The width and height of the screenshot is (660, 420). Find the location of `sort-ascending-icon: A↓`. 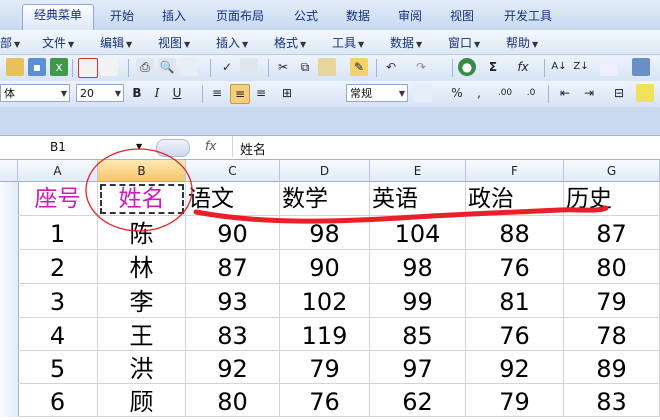

sort-ascending-icon: A↓ is located at coordinates (559, 67).